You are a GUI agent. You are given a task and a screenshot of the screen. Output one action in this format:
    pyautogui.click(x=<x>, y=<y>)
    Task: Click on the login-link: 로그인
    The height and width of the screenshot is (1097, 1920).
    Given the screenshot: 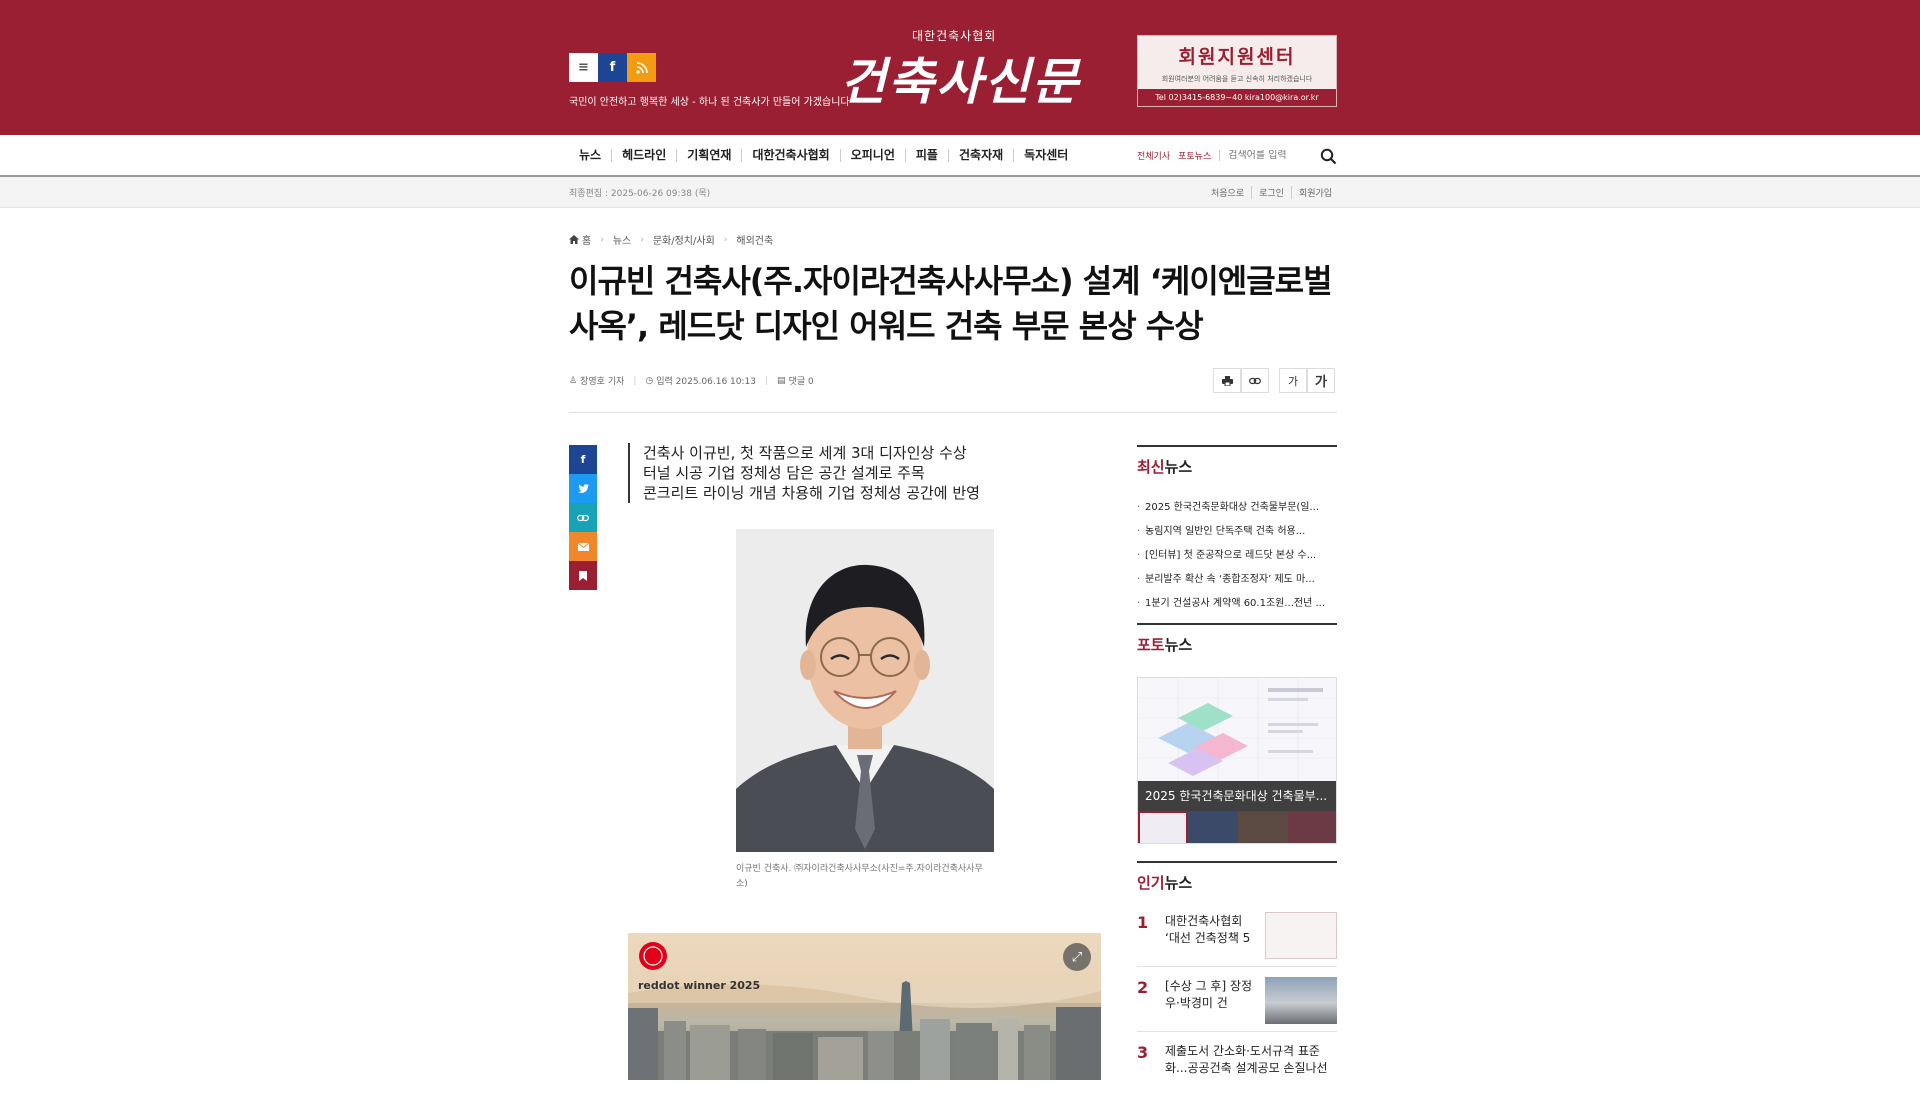 What is the action you would take?
    pyautogui.click(x=1272, y=192)
    